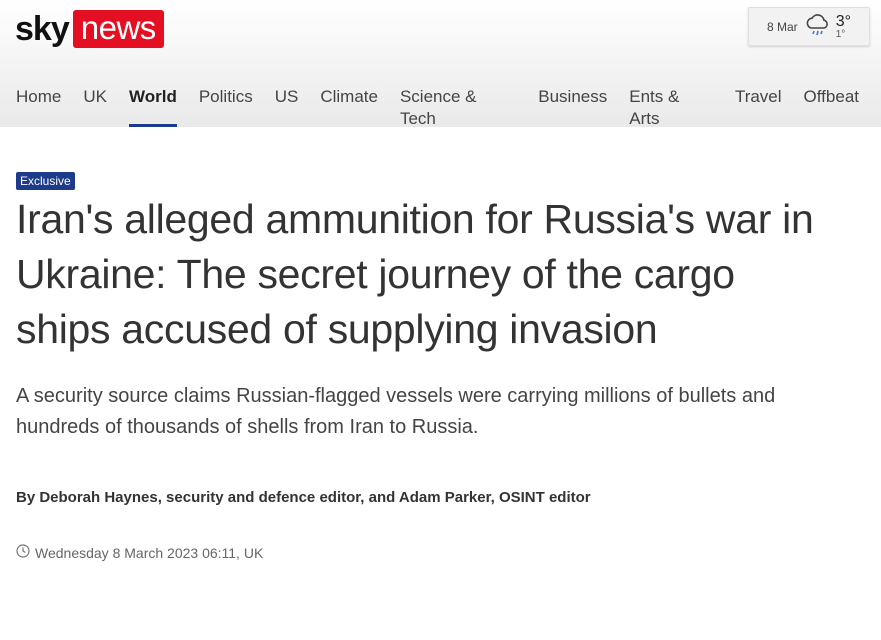 This screenshot has height=640, width=881. What do you see at coordinates (287, 106) in the screenshot?
I see `nav-item-us: US` at bounding box center [287, 106].